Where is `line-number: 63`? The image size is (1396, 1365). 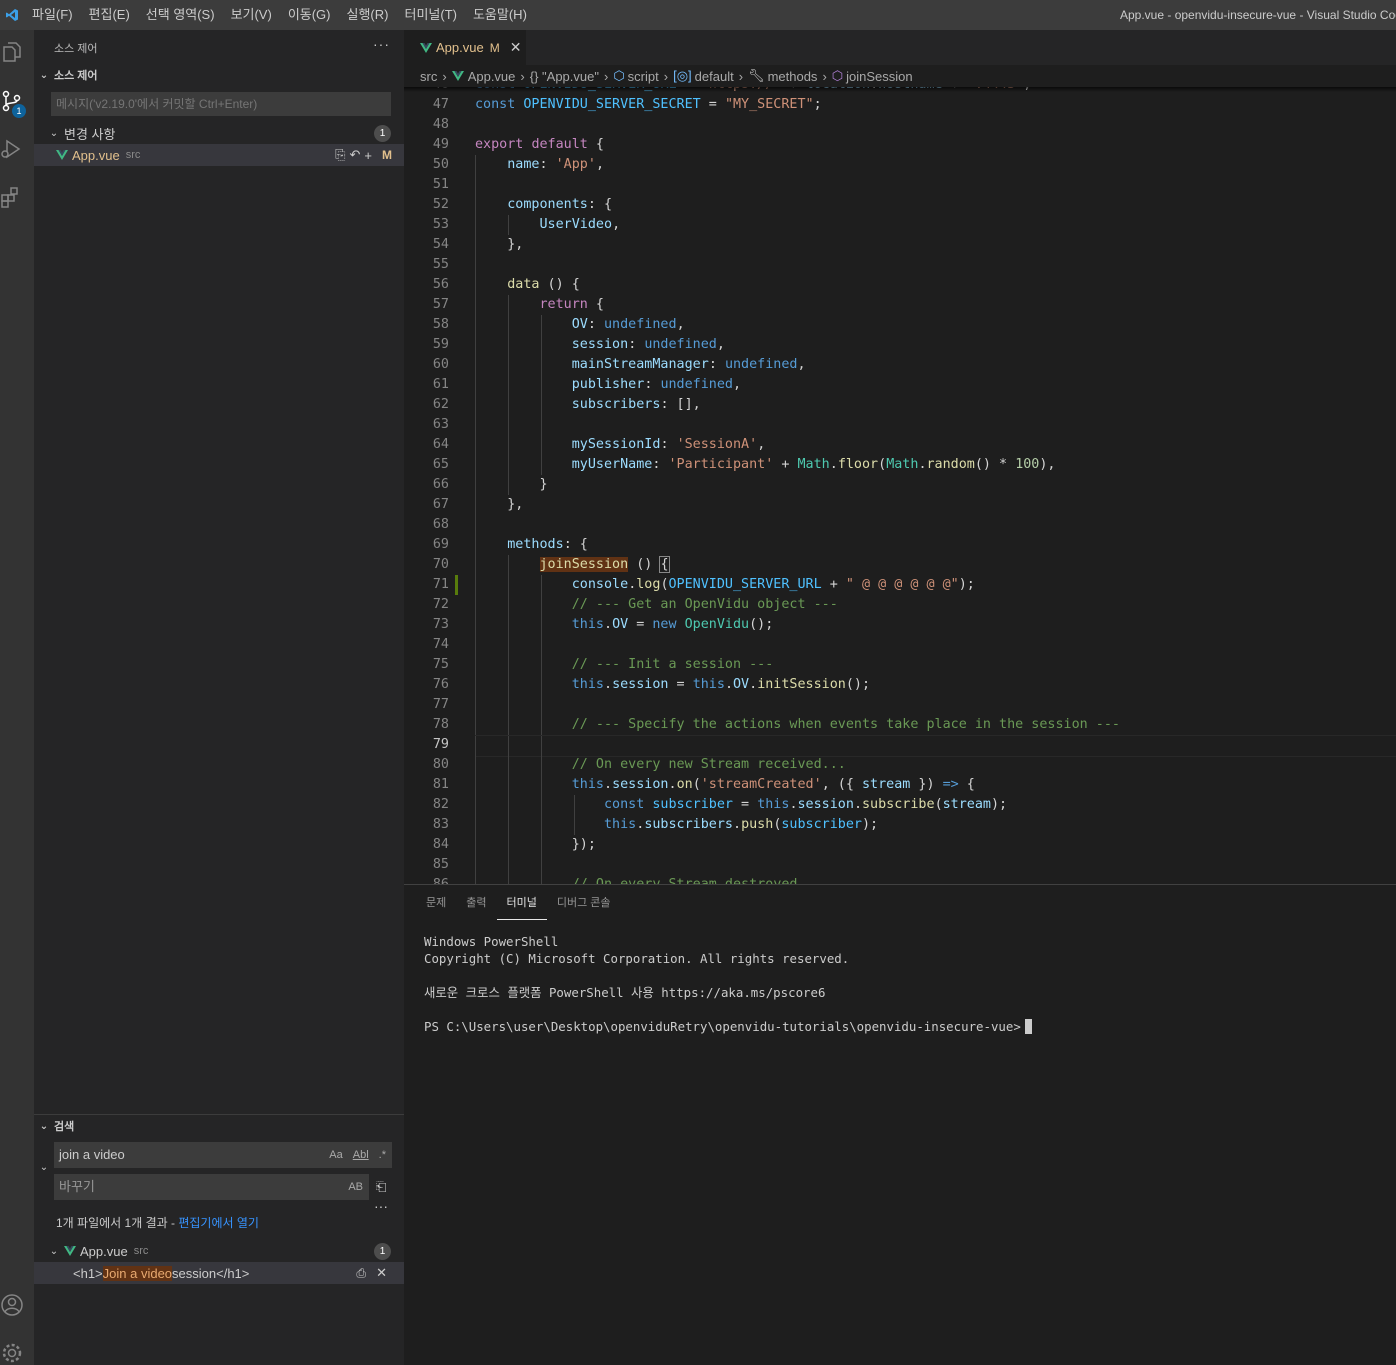
line-number: 63 is located at coordinates (440, 424).